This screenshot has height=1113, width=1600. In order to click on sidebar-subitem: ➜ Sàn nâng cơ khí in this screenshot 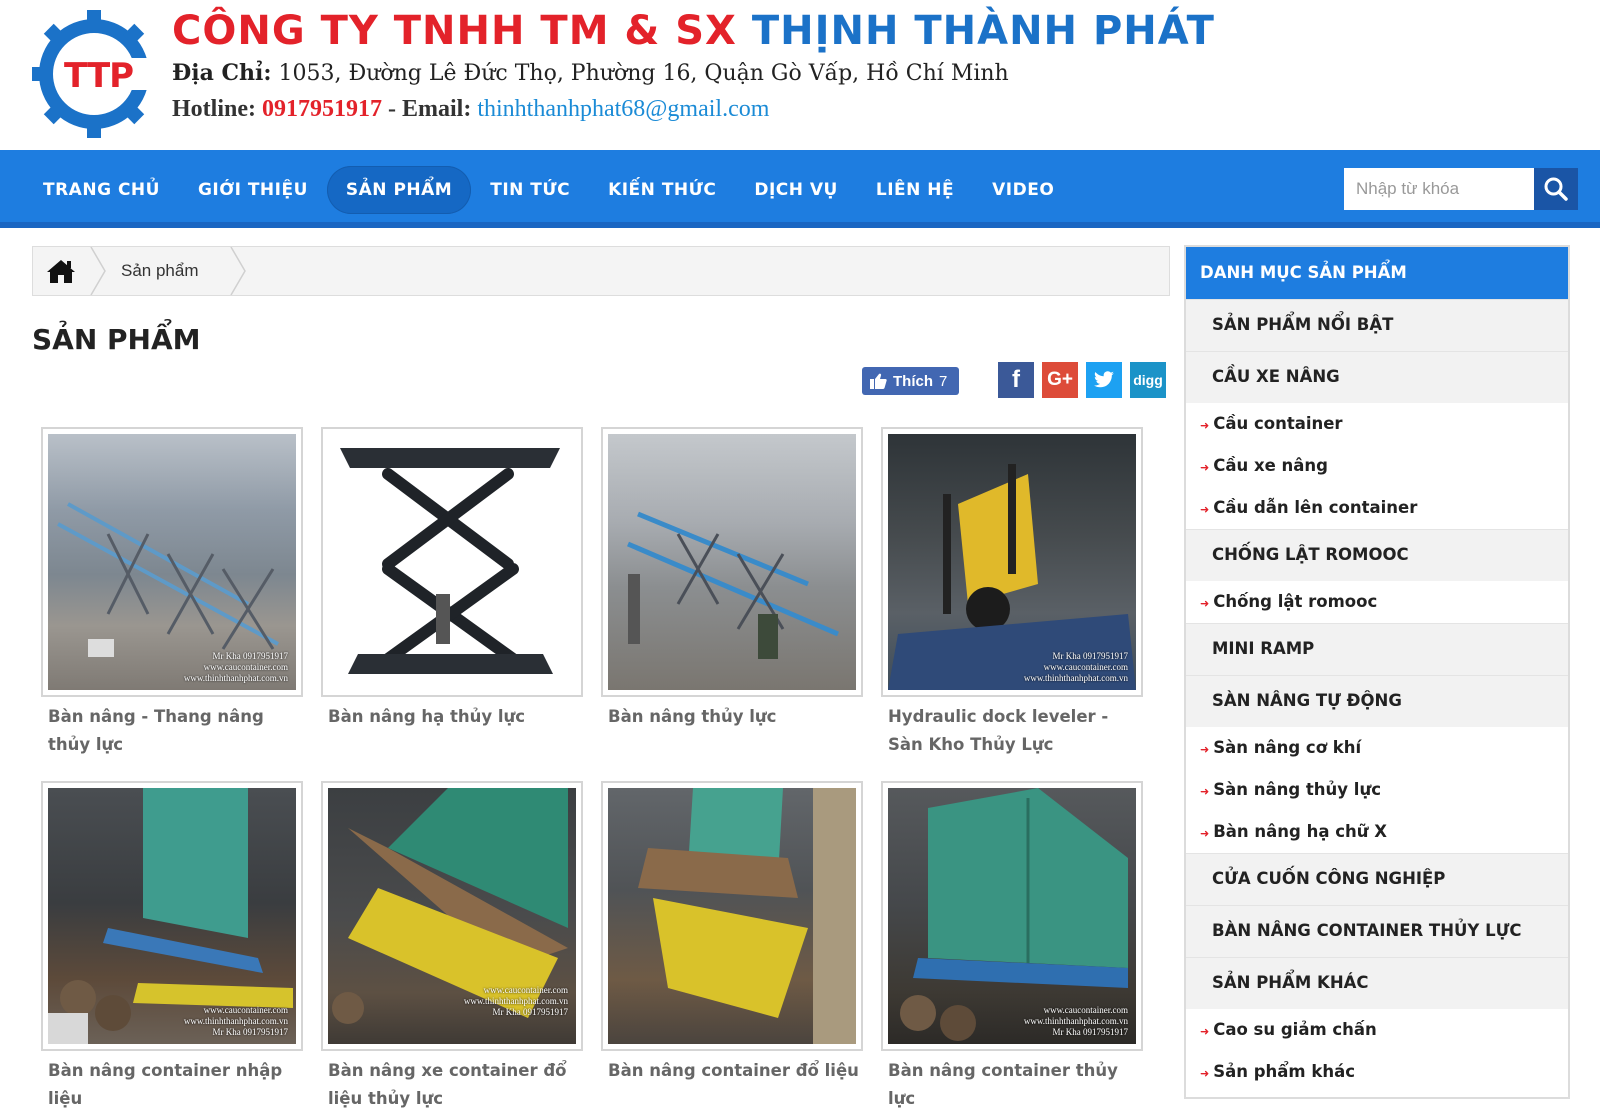, I will do `click(1377, 748)`.